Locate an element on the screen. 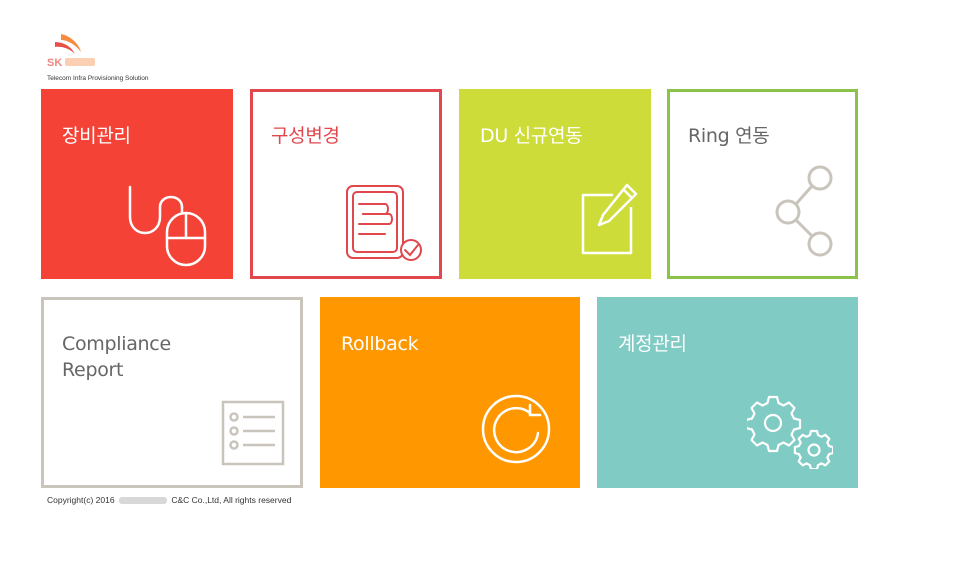  copyright-suffix: C&C Co.,Ltd, All rights reserved is located at coordinates (231, 500).